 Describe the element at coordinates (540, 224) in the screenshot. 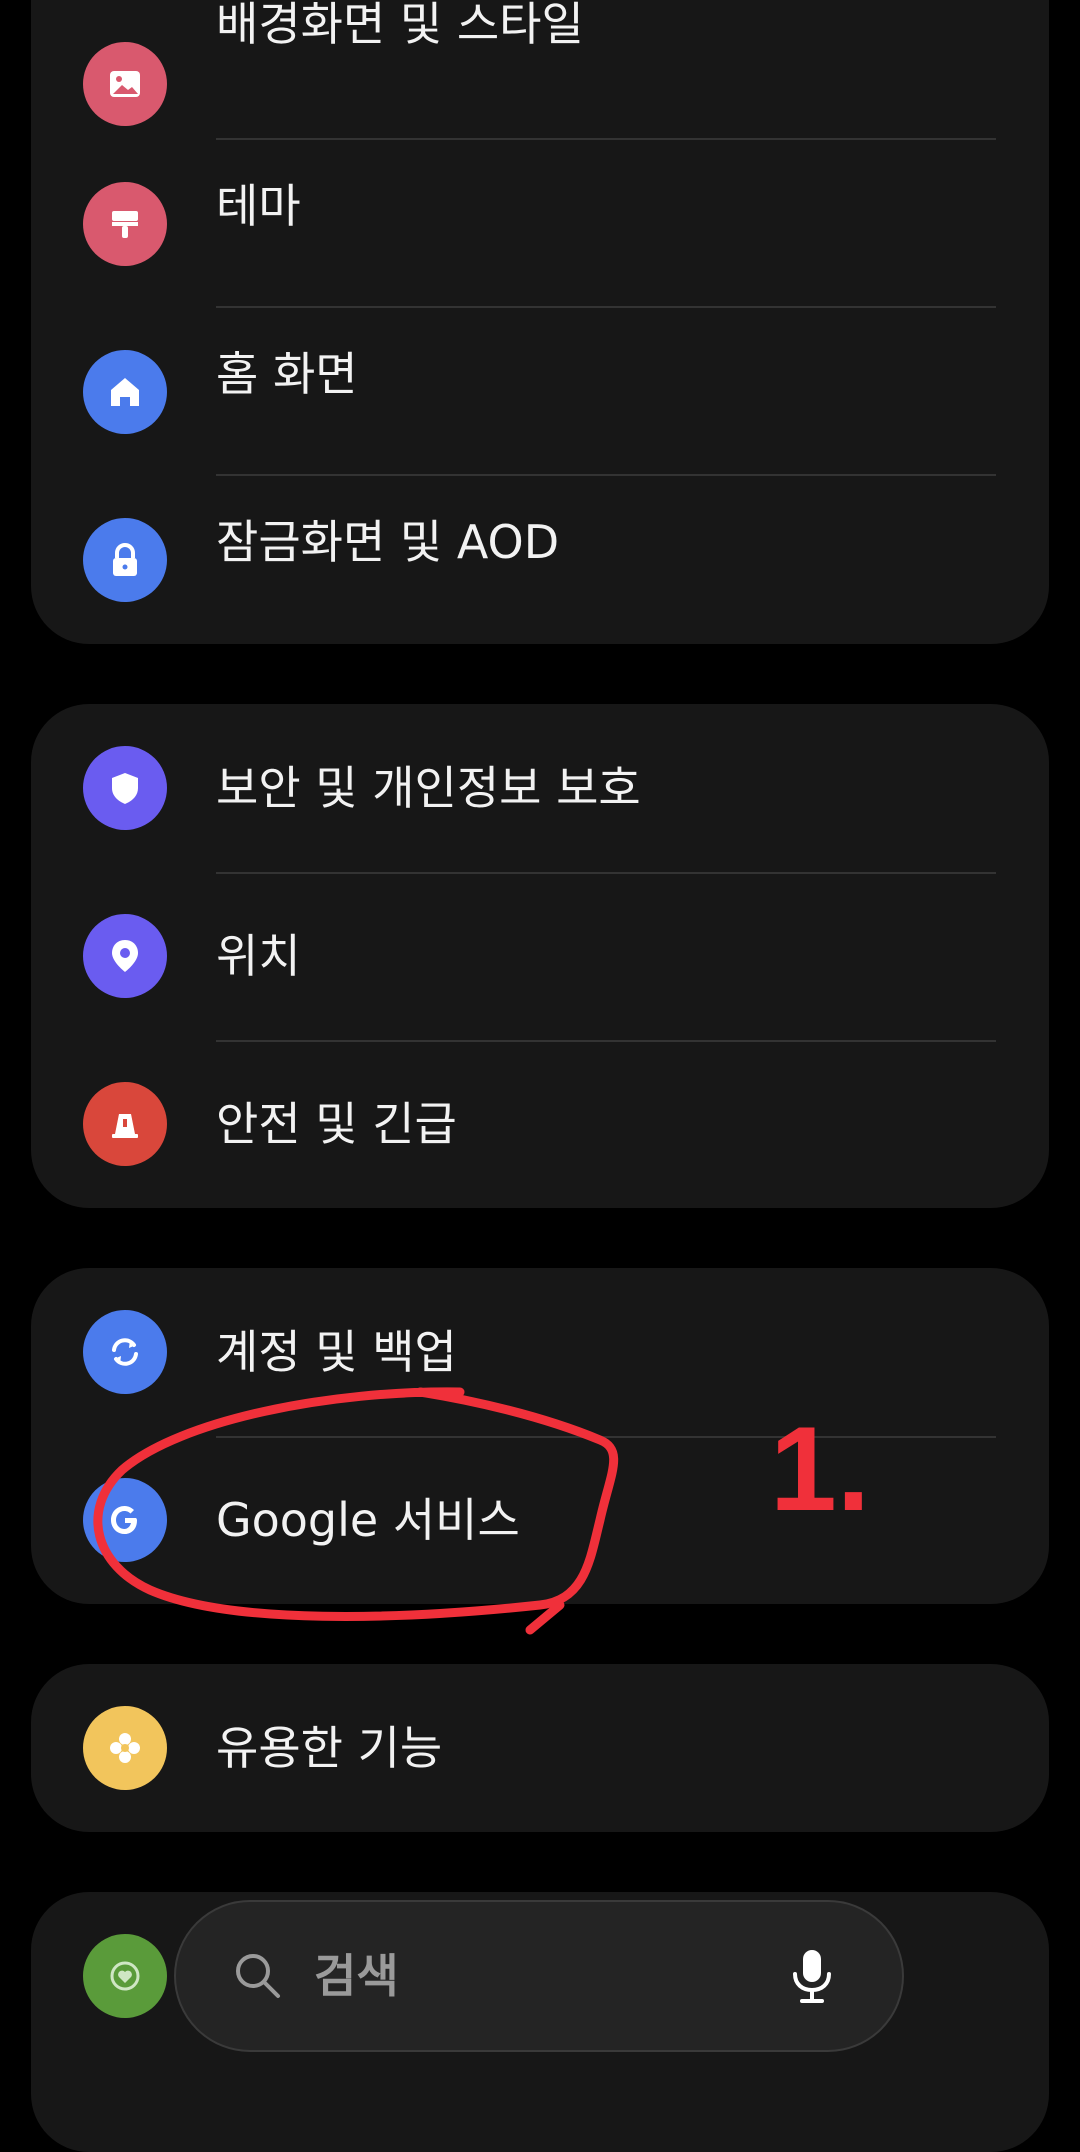

I see `settings-item-theme: 테마` at that location.